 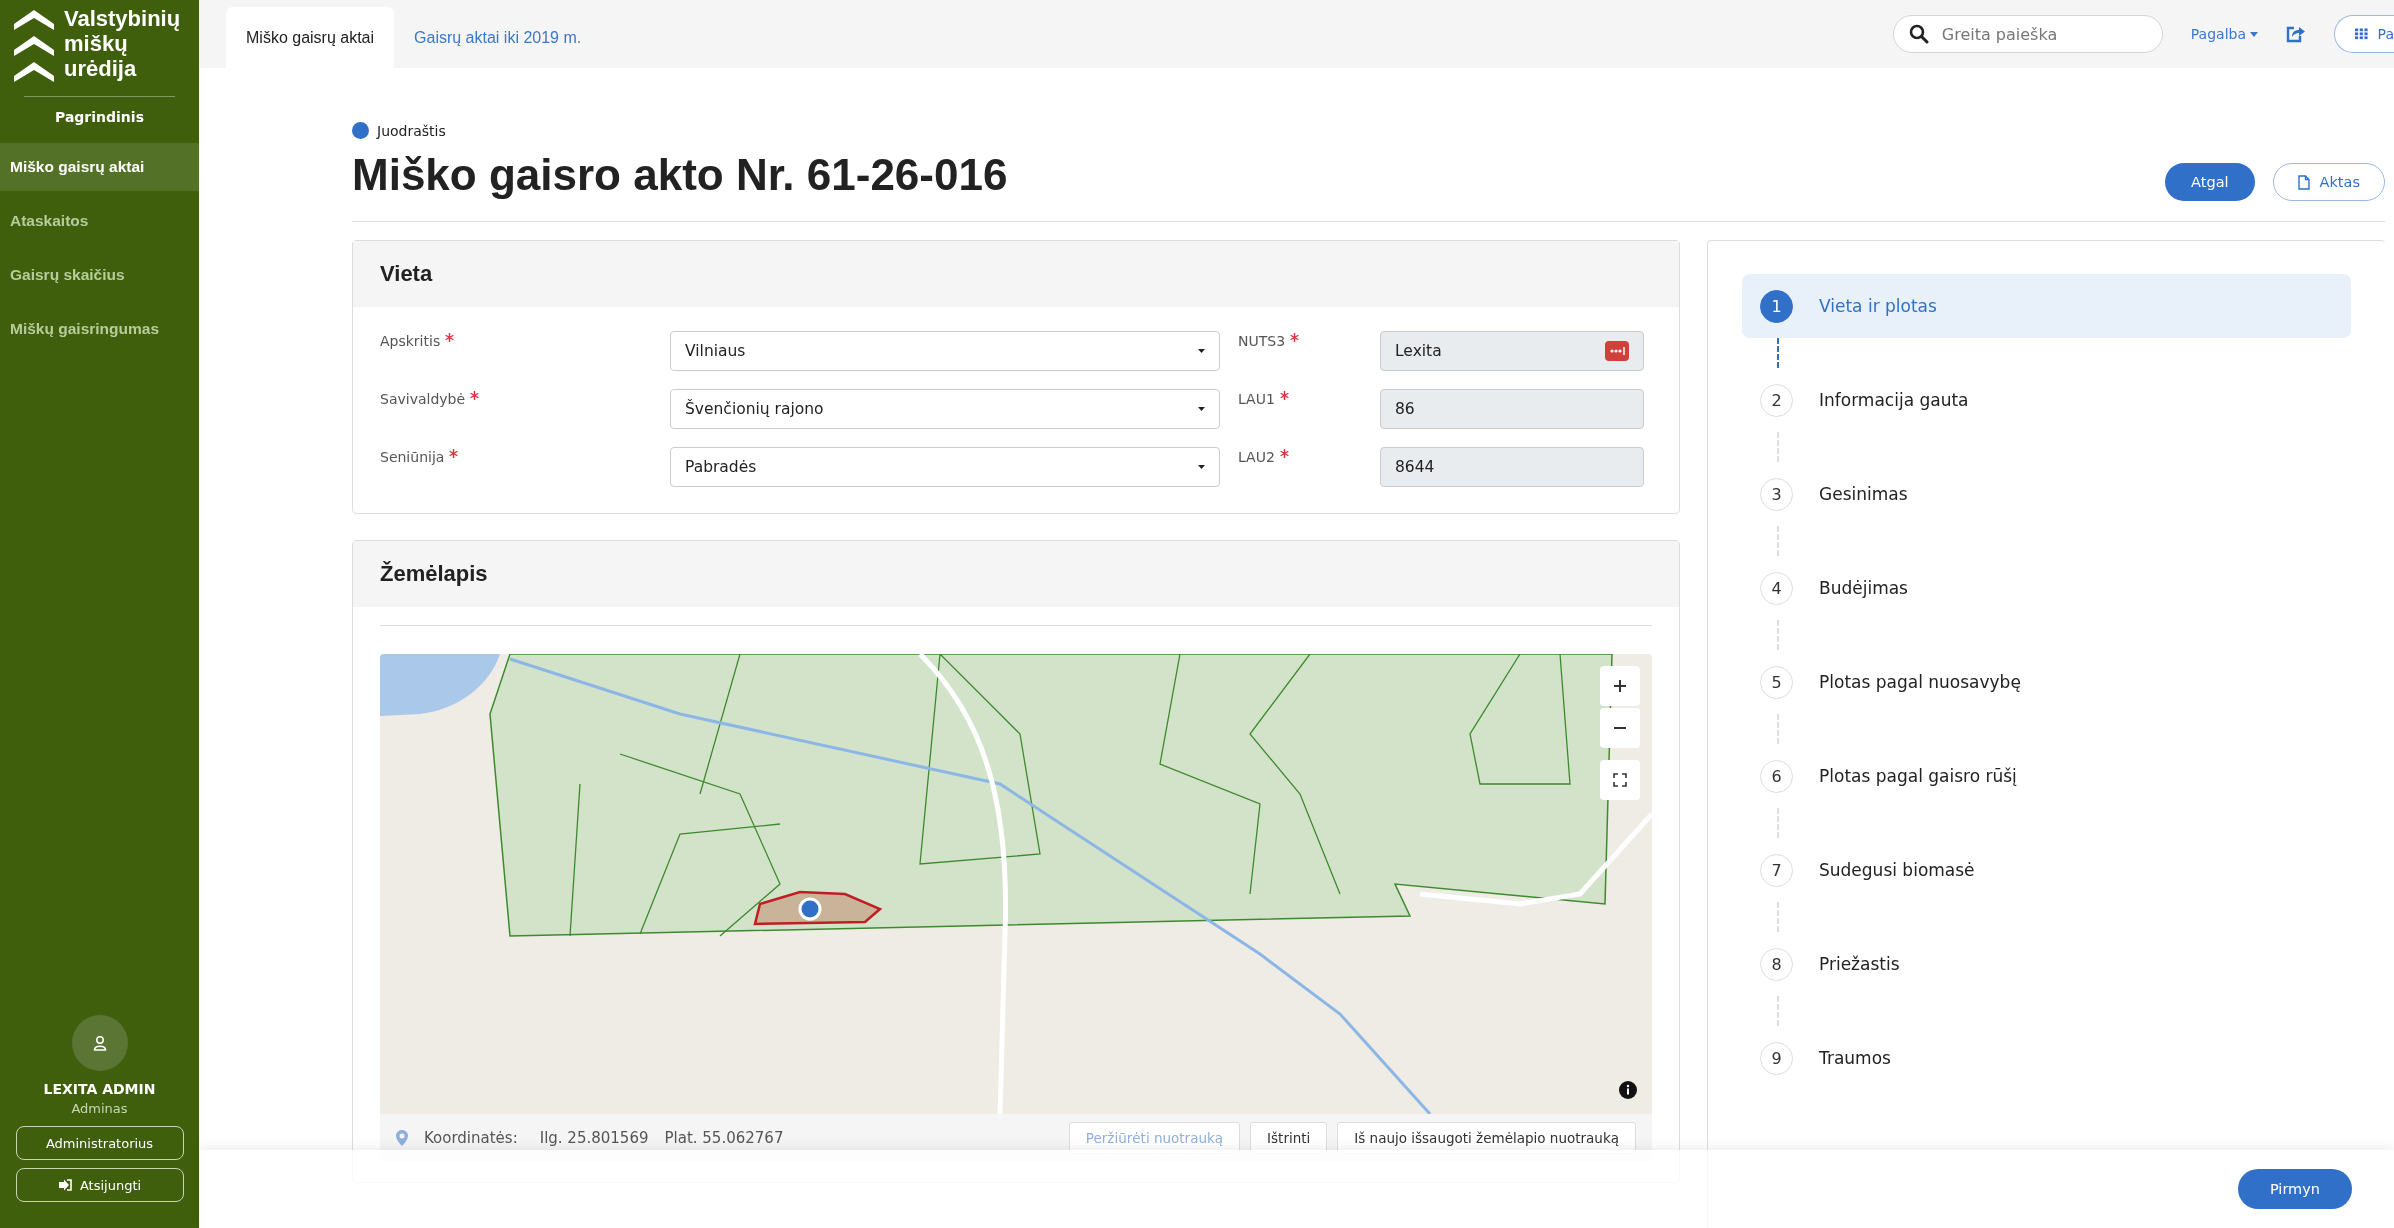 I want to click on step-number: 9, so click(x=1776, y=1058).